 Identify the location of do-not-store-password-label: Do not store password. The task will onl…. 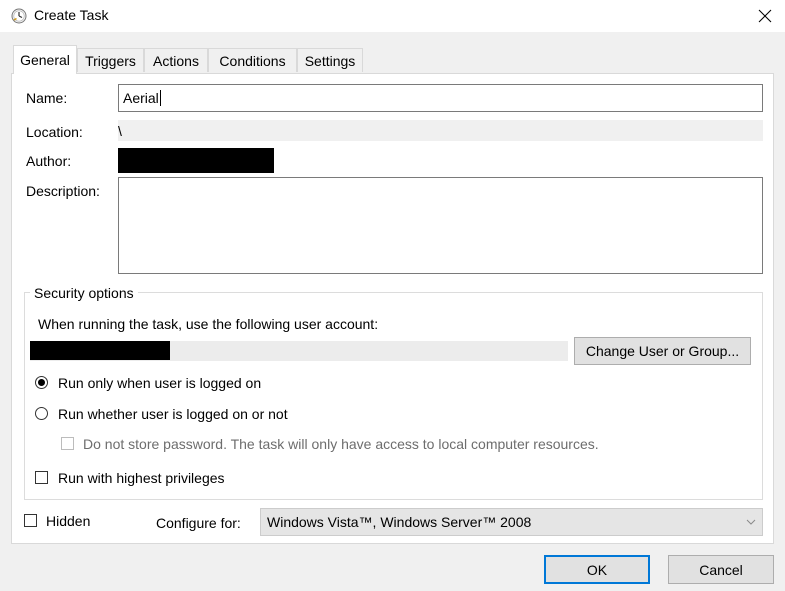
(341, 444).